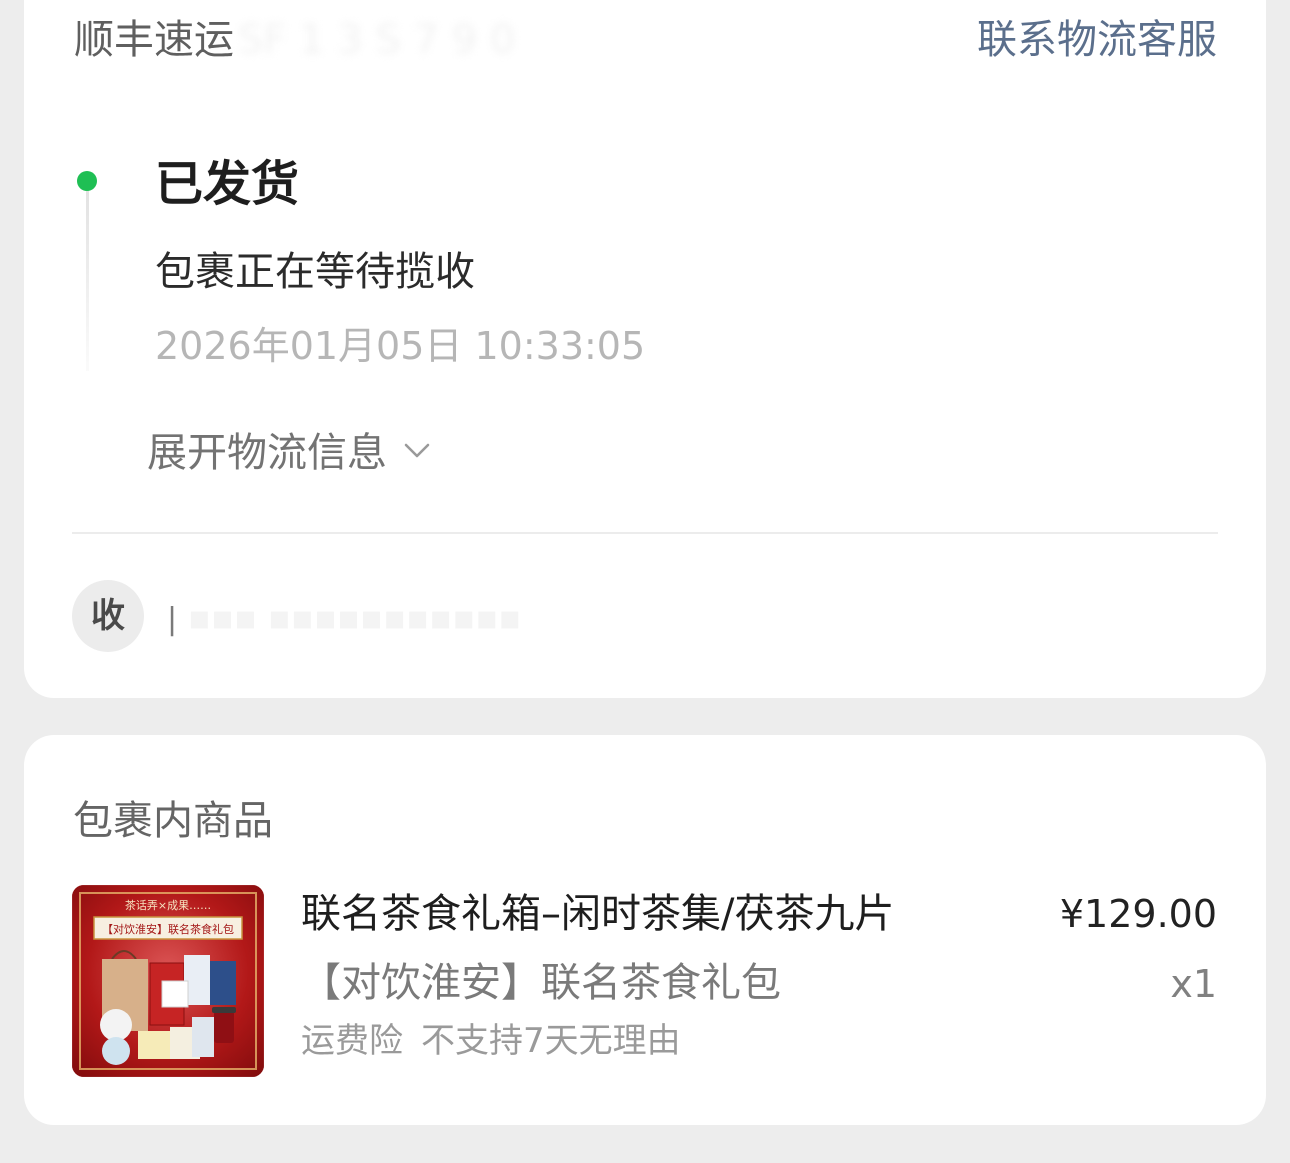  I want to click on product-quantity: x1, so click(1193, 984).